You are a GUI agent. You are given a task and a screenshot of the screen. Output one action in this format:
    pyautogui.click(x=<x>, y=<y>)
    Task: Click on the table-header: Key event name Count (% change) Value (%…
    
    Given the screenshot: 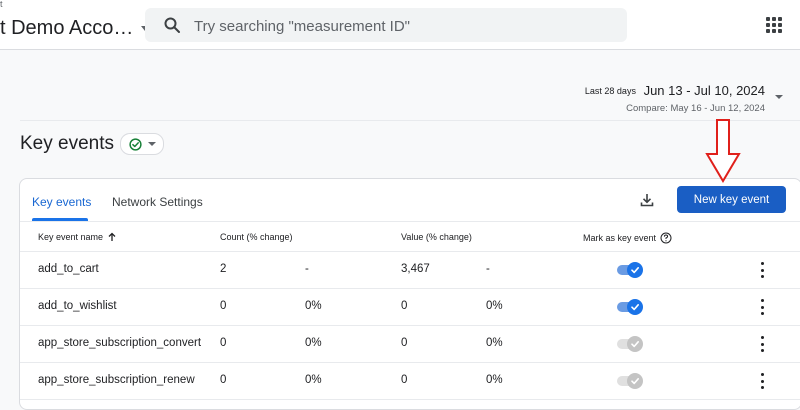 What is the action you would take?
    pyautogui.click(x=410, y=236)
    